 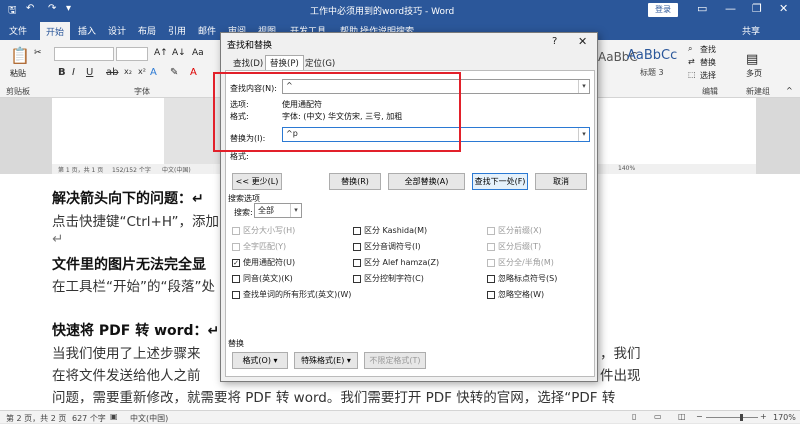 What do you see at coordinates (263, 262) in the screenshot?
I see `wildcards-checkbox: ✓ 使用通配符(U)` at bounding box center [263, 262].